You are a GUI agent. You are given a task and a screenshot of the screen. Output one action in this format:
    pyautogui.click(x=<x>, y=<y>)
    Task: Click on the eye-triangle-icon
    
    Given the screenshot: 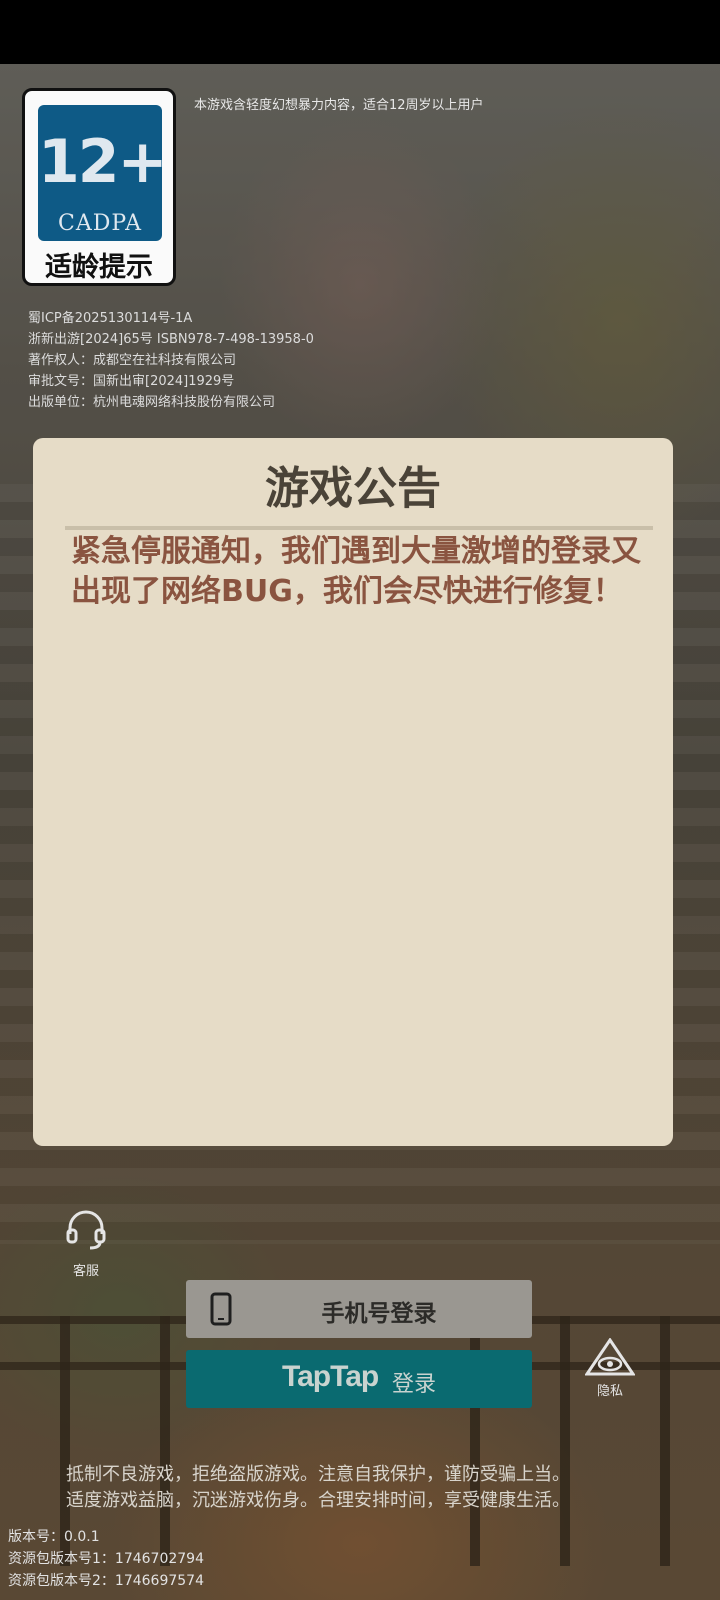 What is the action you would take?
    pyautogui.click(x=610, y=1356)
    